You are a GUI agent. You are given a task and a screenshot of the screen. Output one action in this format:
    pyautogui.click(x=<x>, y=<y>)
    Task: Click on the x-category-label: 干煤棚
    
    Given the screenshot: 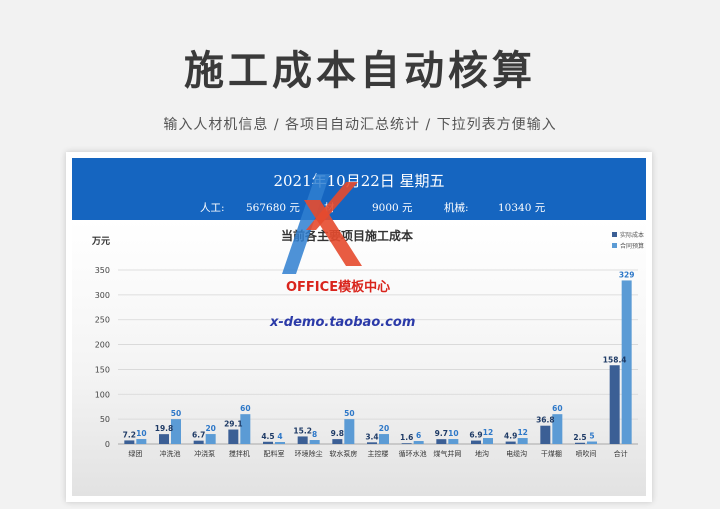 What is the action you would take?
    pyautogui.click(x=551, y=453)
    